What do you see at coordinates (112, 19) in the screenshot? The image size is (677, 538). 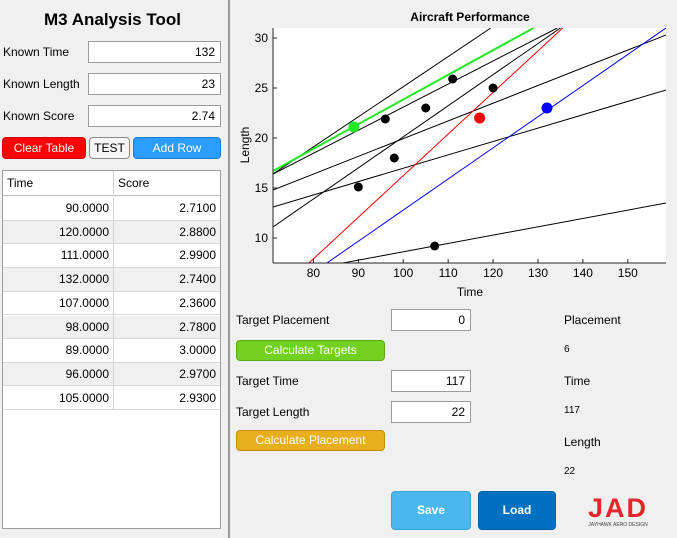 I see `app-title: M3 Analysis Tool` at bounding box center [112, 19].